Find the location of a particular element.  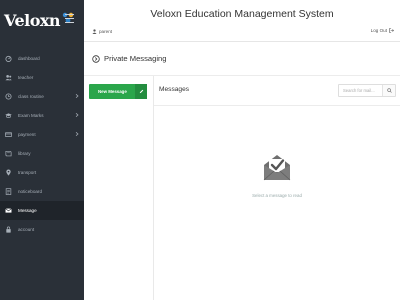

search-box is located at coordinates (367, 90).